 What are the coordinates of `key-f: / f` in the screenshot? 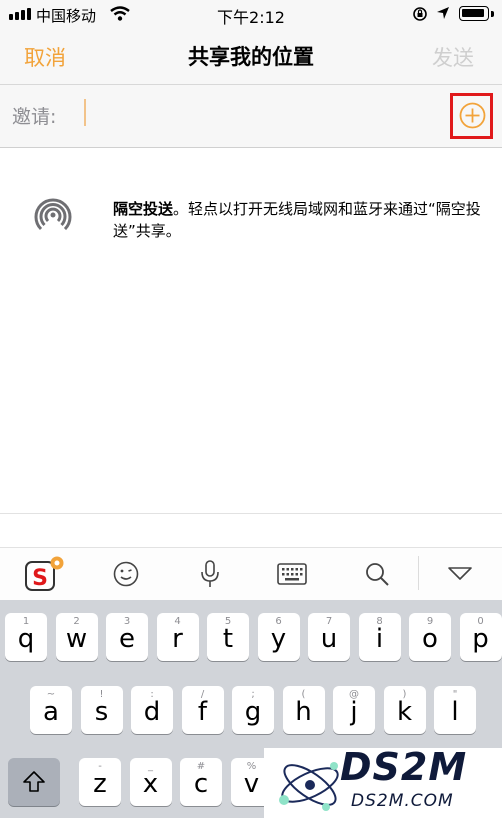 It's located at (202, 710).